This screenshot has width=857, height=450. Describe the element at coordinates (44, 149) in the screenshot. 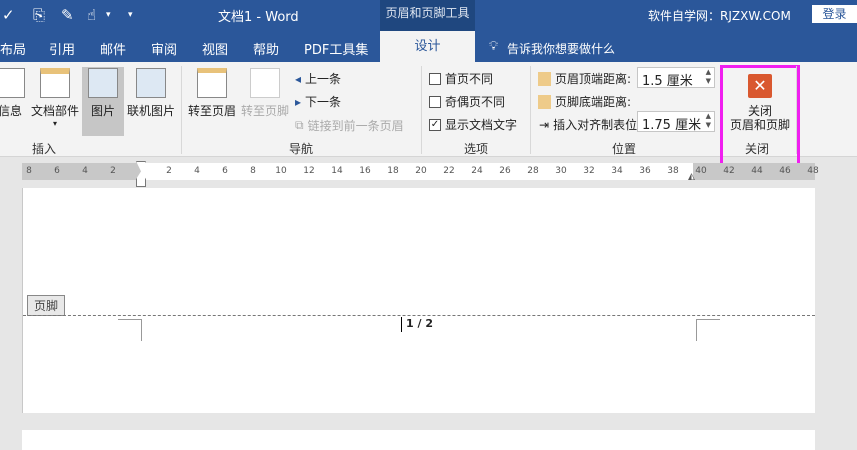

I see `group-label-insert: 插入` at that location.